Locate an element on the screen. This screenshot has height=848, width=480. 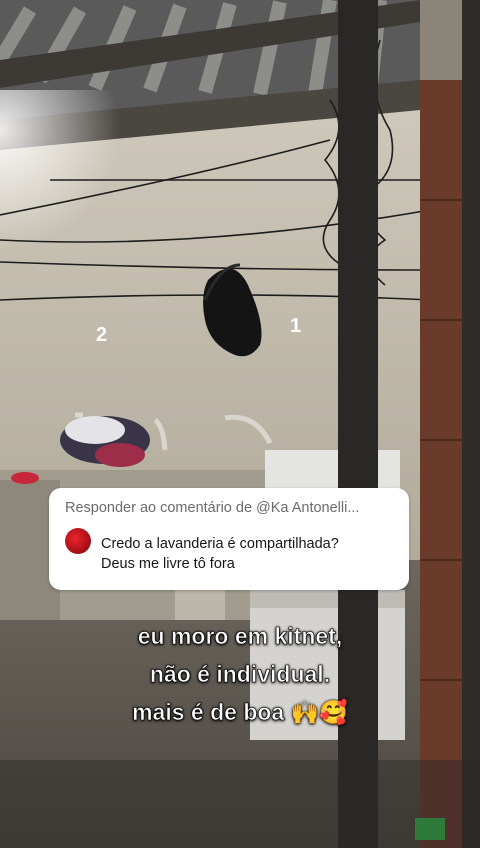
caption-line-2: não é individual. is located at coordinates (240, 674).